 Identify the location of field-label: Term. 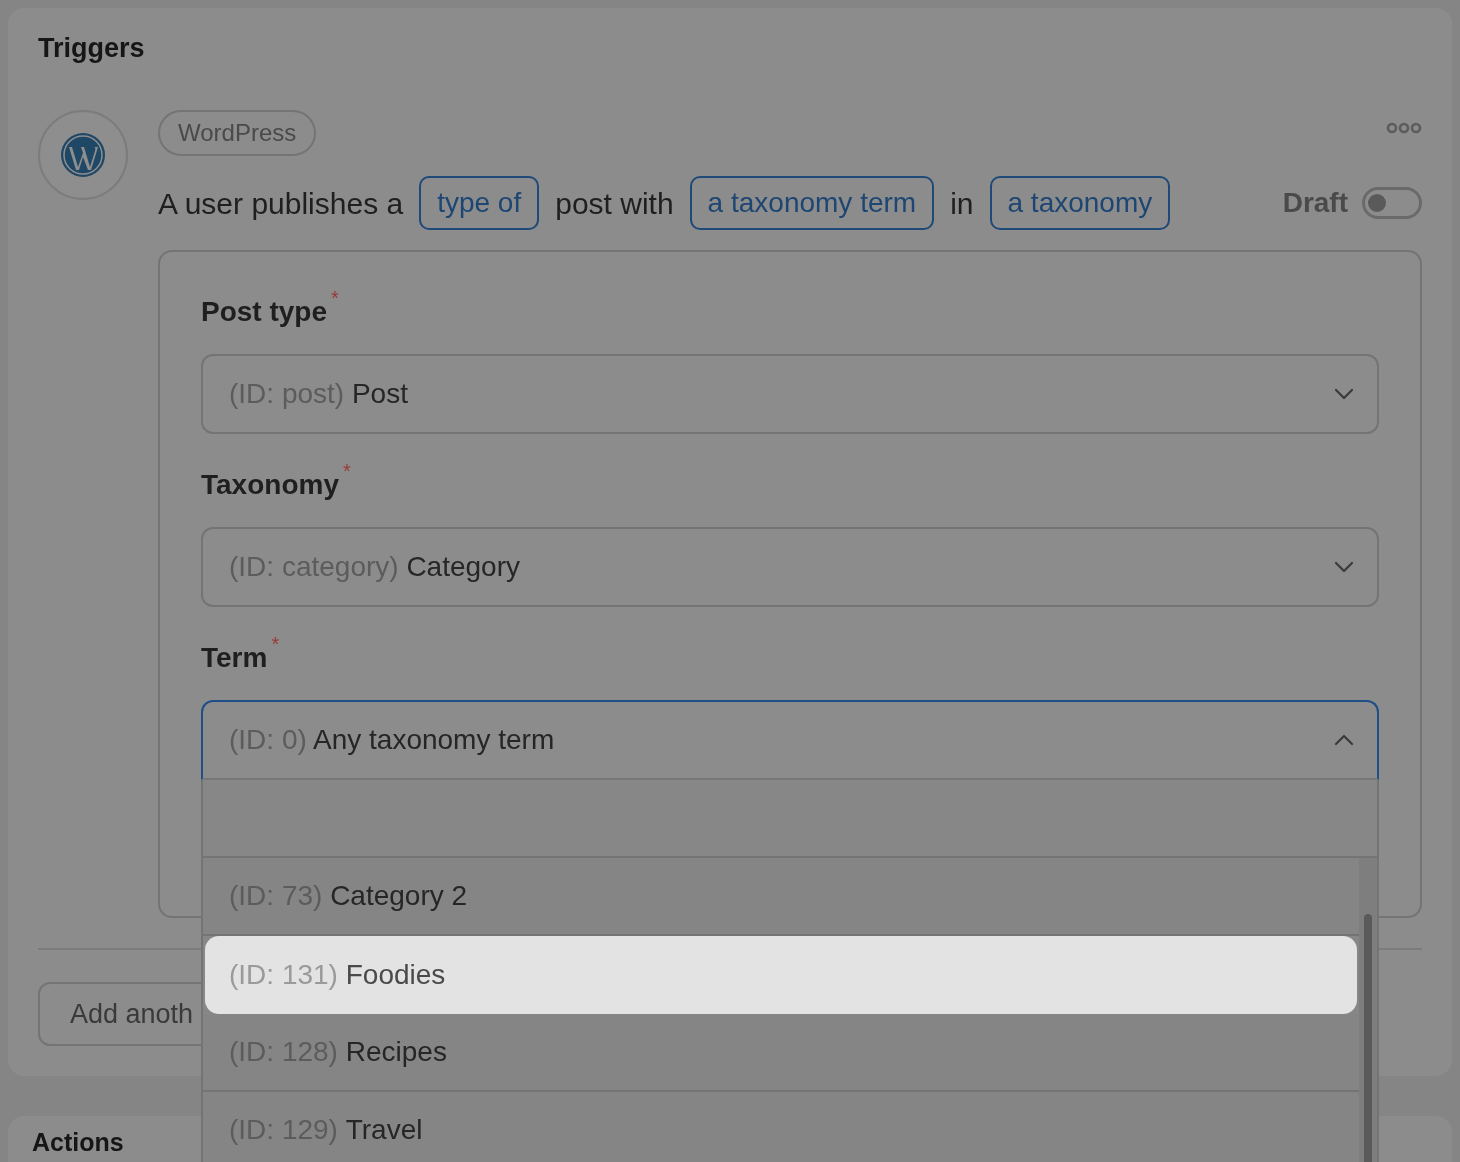
(234, 658).